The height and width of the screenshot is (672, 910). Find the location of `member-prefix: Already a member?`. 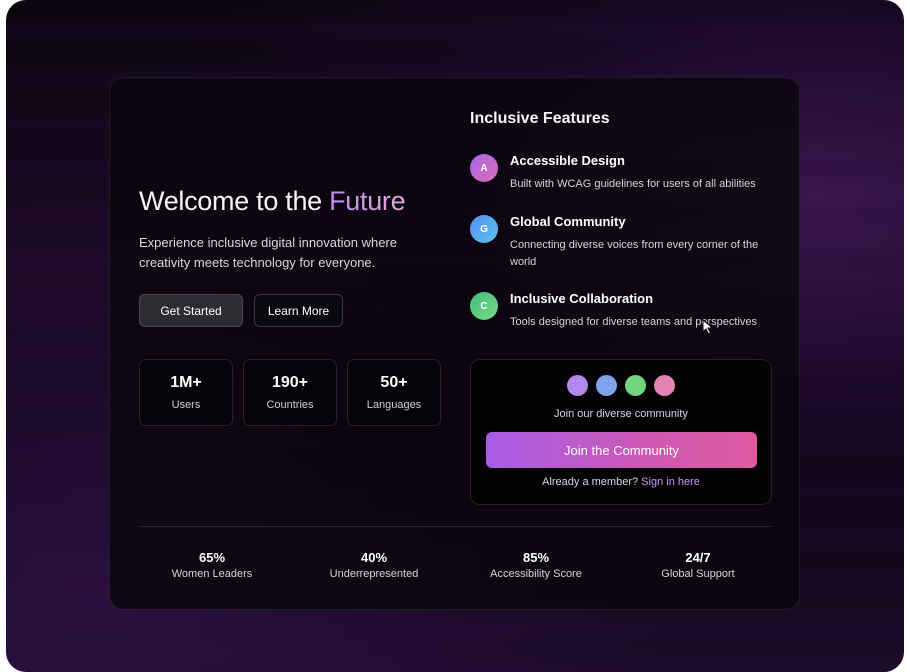

member-prefix: Already a member? is located at coordinates (590, 482).